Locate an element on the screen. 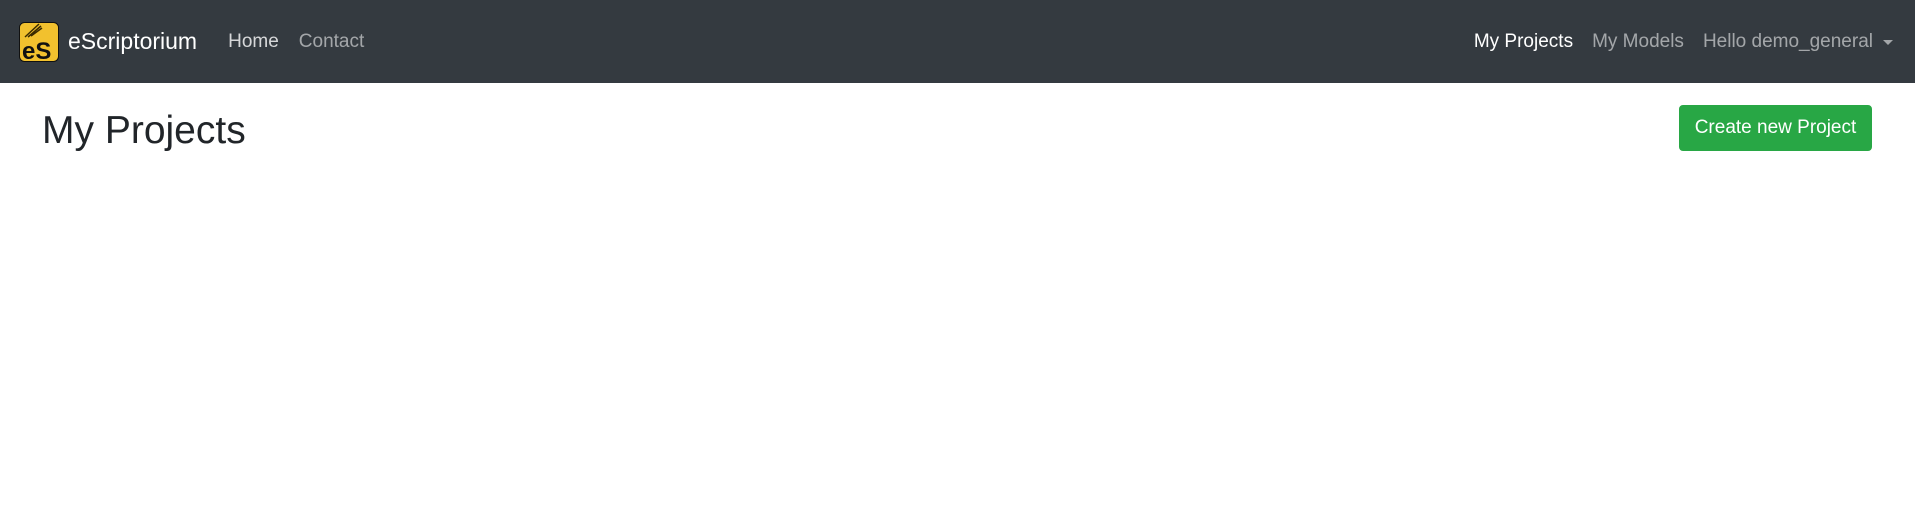 The image size is (1915, 516). user-menu-dropdown: Hello demo_general is located at coordinates (1798, 41).